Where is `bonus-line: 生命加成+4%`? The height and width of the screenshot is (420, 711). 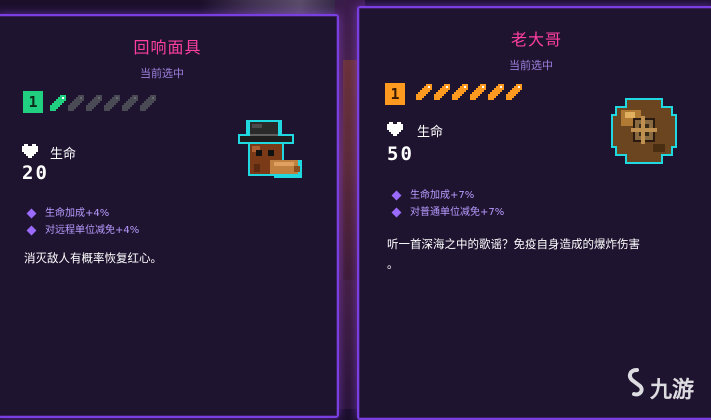 bonus-line: 生命加成+4% is located at coordinates (67, 211).